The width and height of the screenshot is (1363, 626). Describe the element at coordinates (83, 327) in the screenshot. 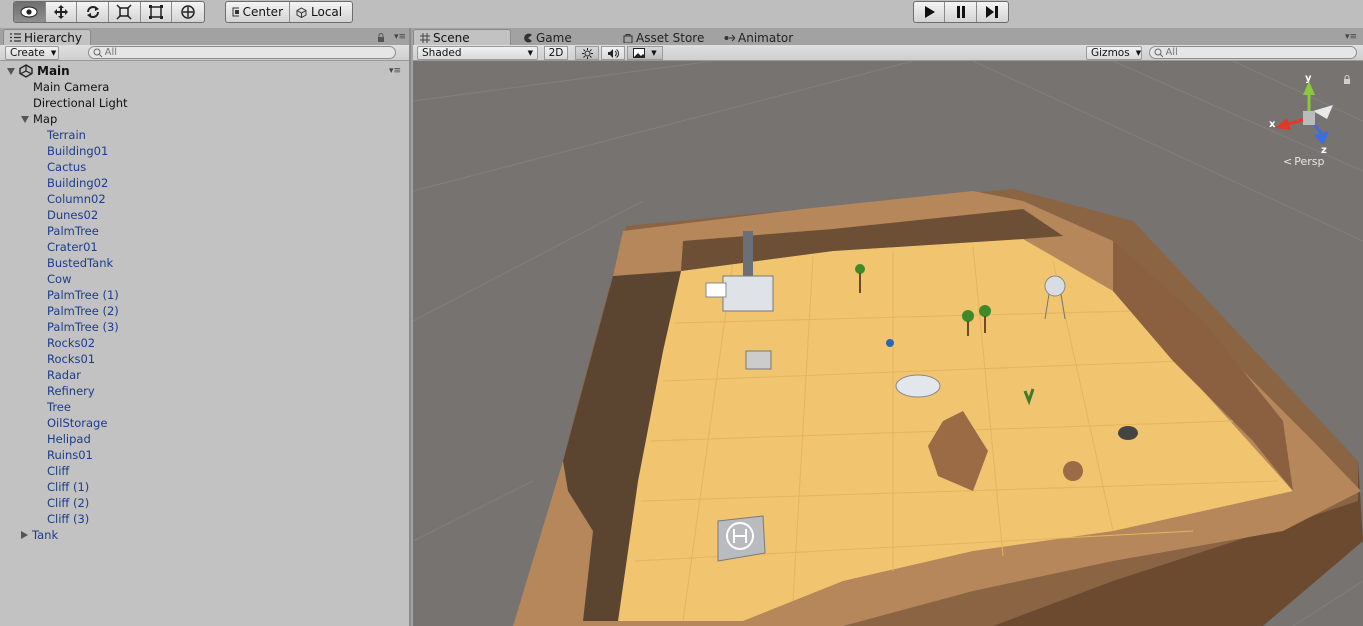

I see `list-item: PalmTree (3)` at that location.